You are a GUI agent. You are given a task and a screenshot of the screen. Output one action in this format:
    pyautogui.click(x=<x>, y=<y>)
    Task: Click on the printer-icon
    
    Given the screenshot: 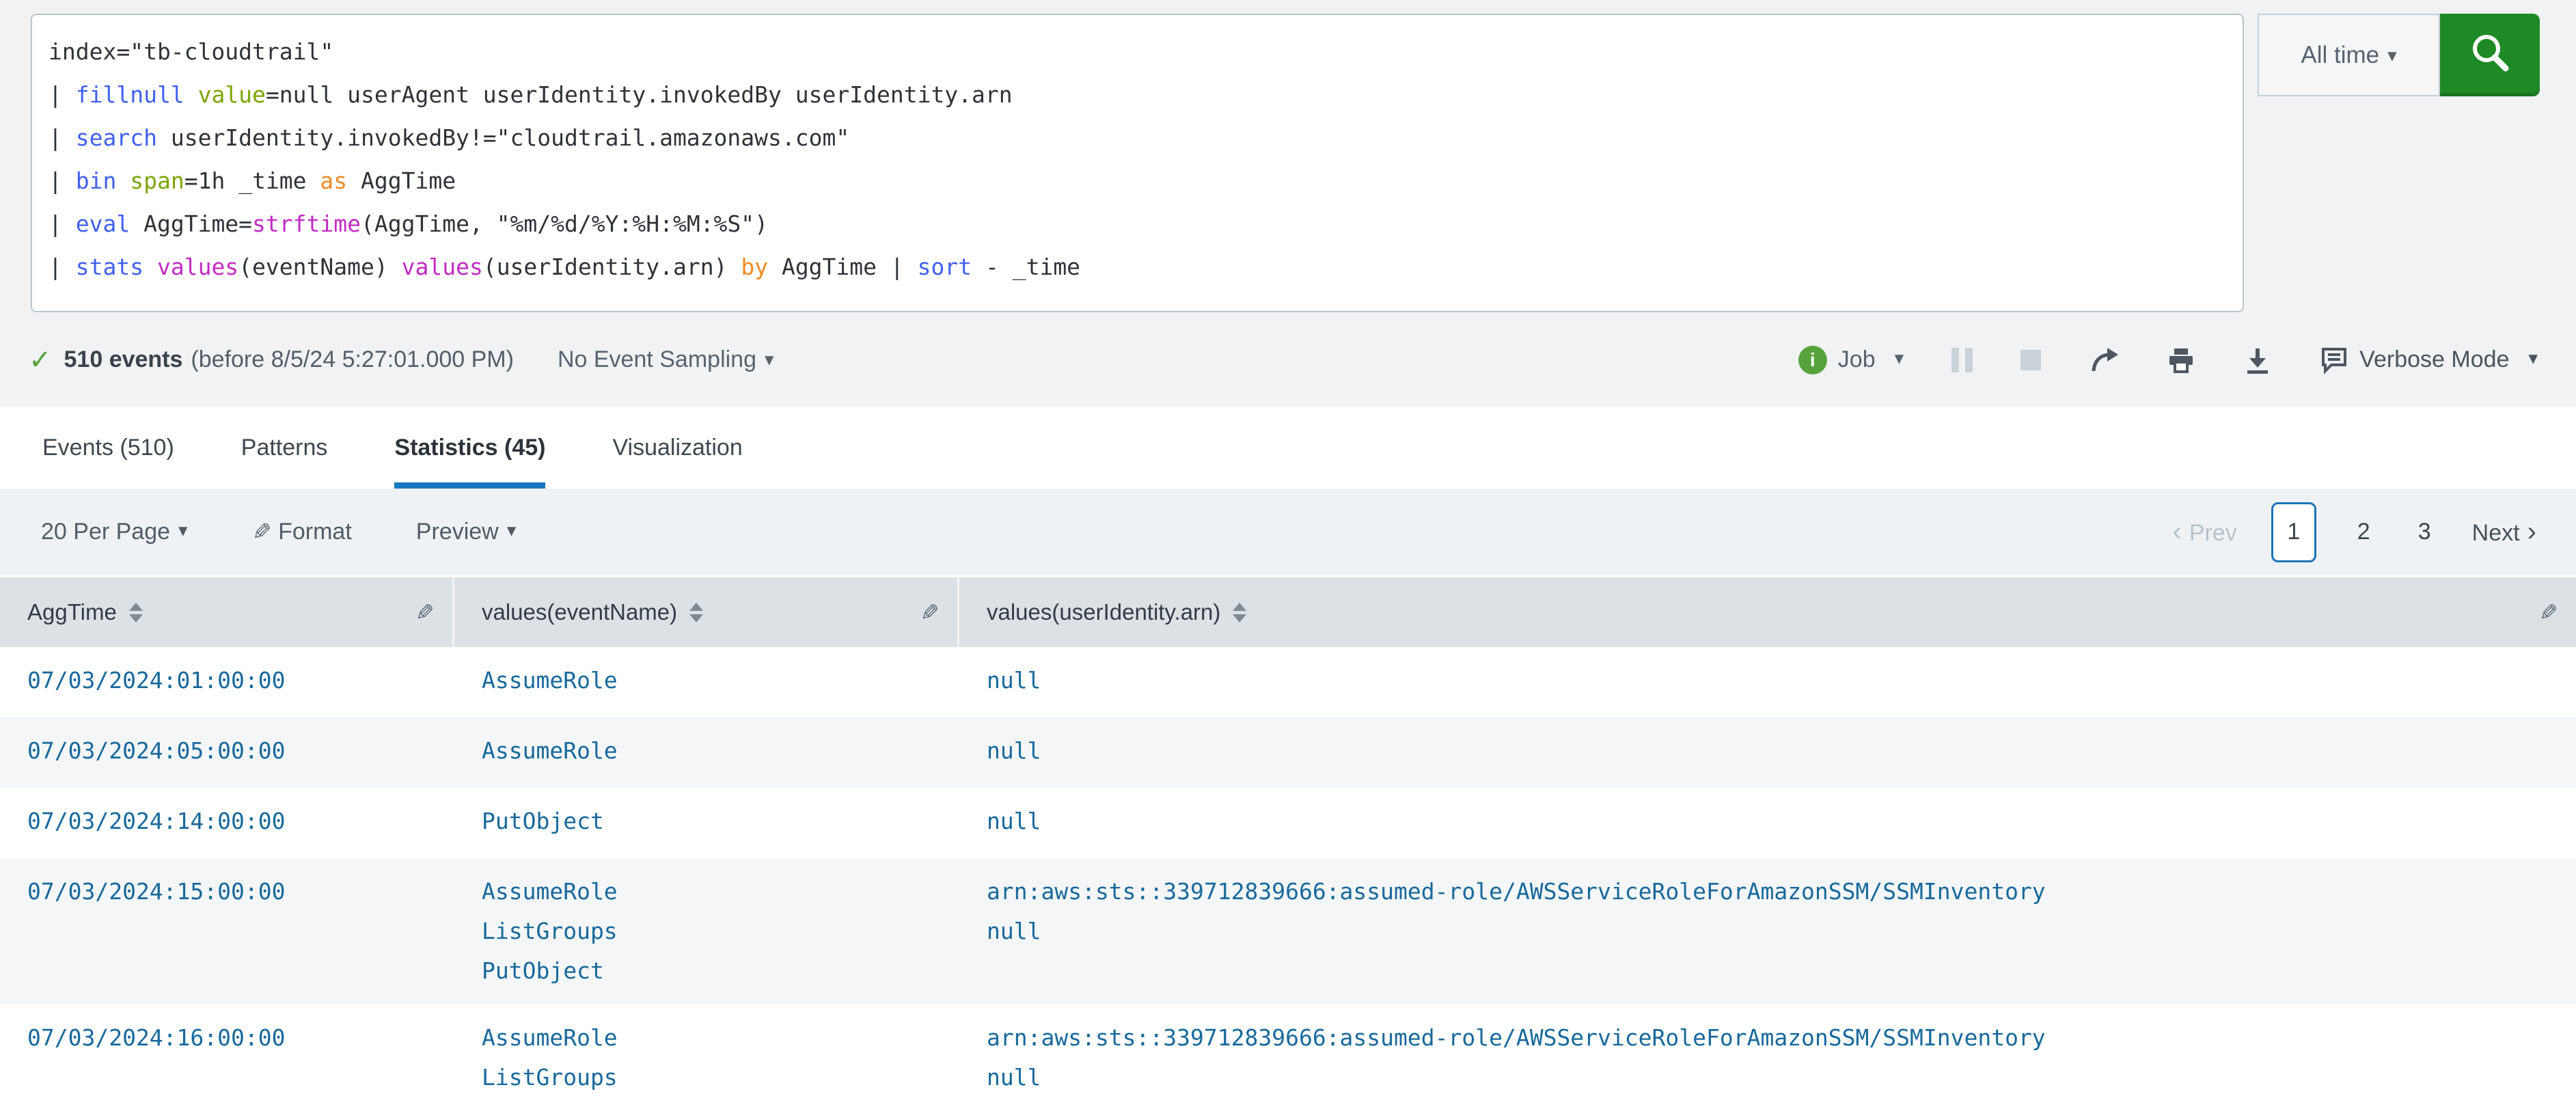 What is the action you would take?
    pyautogui.click(x=2181, y=360)
    